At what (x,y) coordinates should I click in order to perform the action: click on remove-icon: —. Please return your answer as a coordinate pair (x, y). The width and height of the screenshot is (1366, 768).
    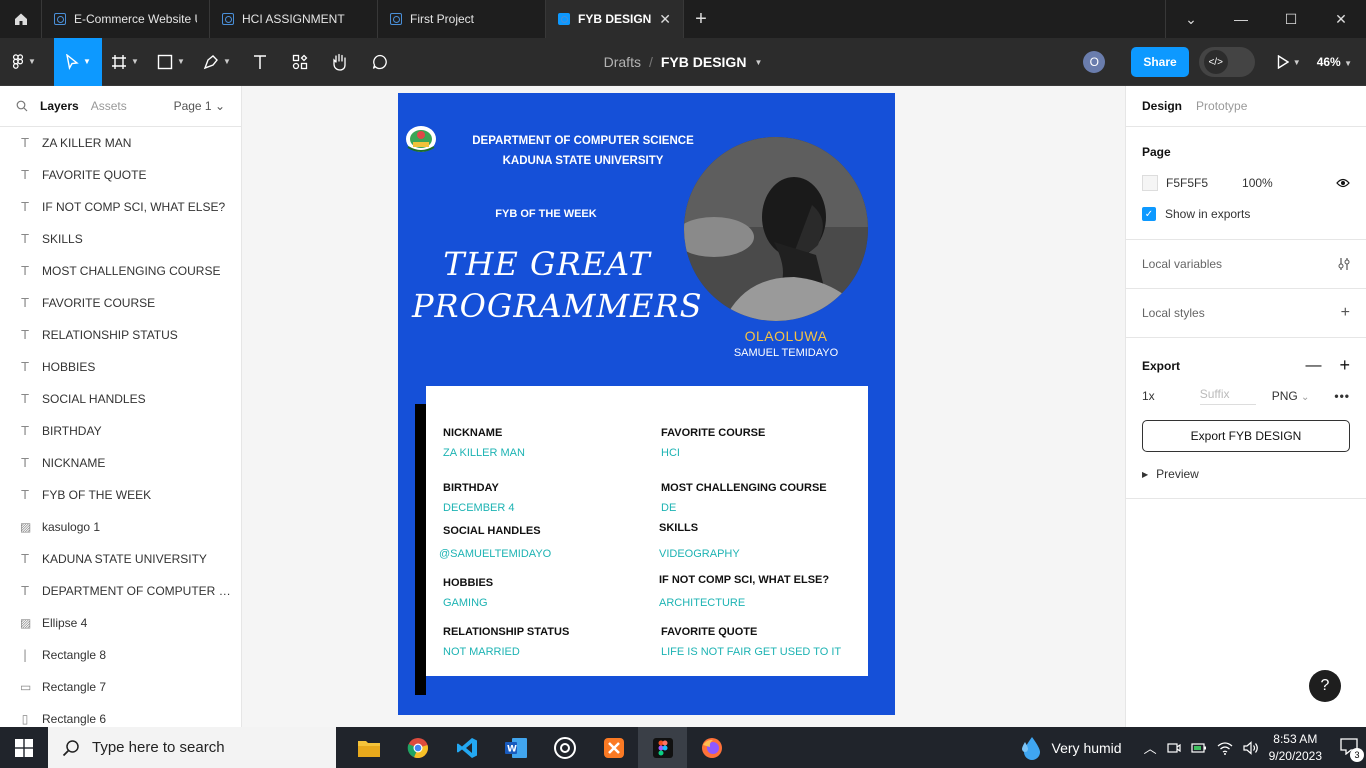
    Looking at the image, I should click on (1313, 366).